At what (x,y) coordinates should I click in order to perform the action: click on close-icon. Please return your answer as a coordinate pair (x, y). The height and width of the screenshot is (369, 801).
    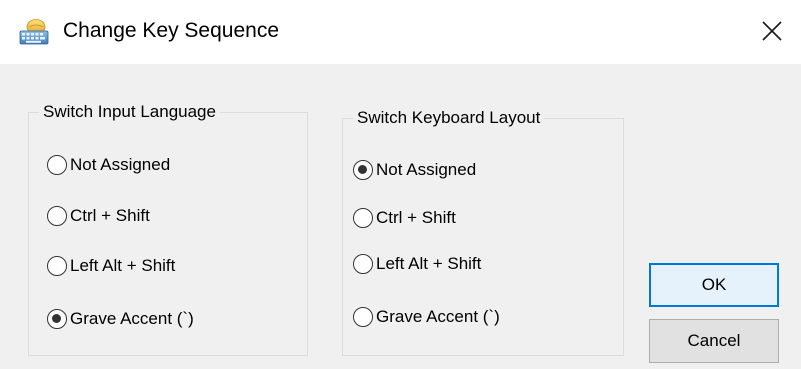
    Looking at the image, I should click on (772, 31).